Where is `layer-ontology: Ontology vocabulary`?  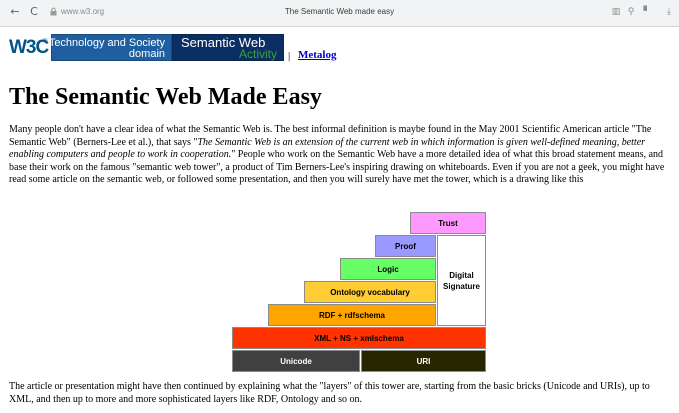
layer-ontology: Ontology vocabulary is located at coordinates (370, 292).